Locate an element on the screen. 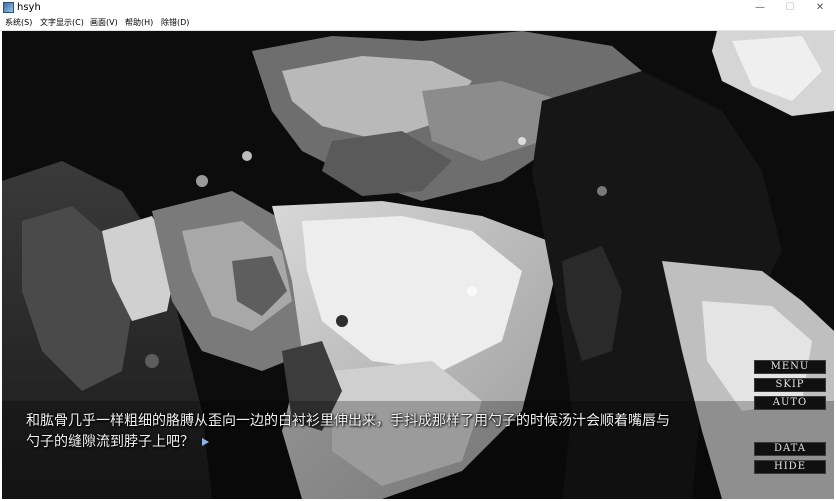 This screenshot has width=836, height=501. auto-button: AUTO is located at coordinates (790, 403).